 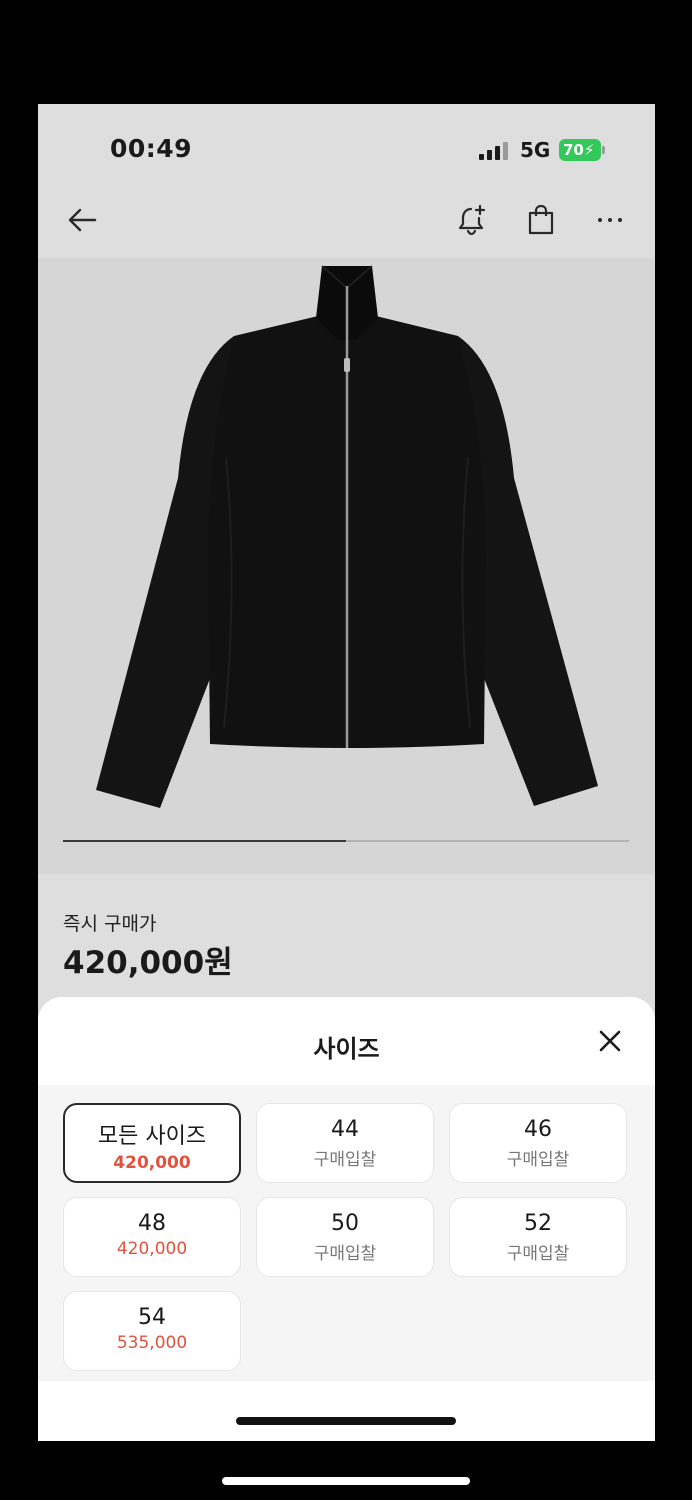 I want to click on size-name: 44, so click(x=345, y=1129).